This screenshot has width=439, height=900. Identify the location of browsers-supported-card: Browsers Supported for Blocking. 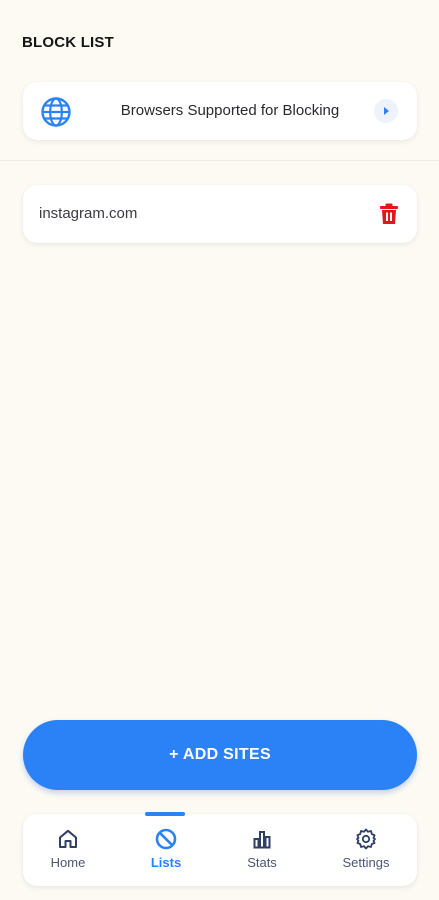
(220, 111).